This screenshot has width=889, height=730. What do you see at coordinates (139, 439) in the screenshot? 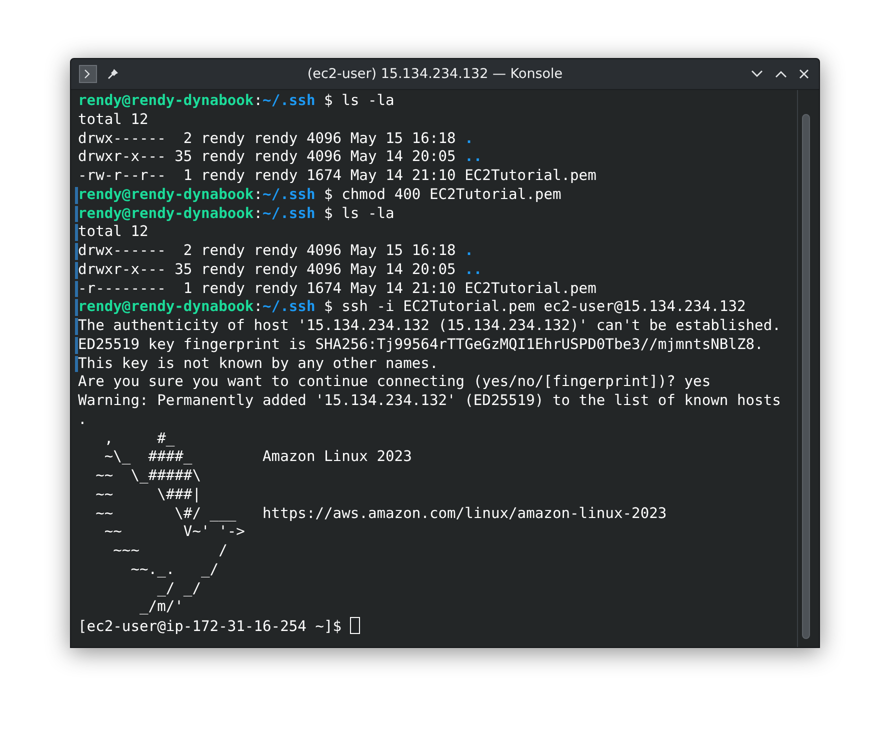
I see `terminal-line: , #_` at bounding box center [139, 439].